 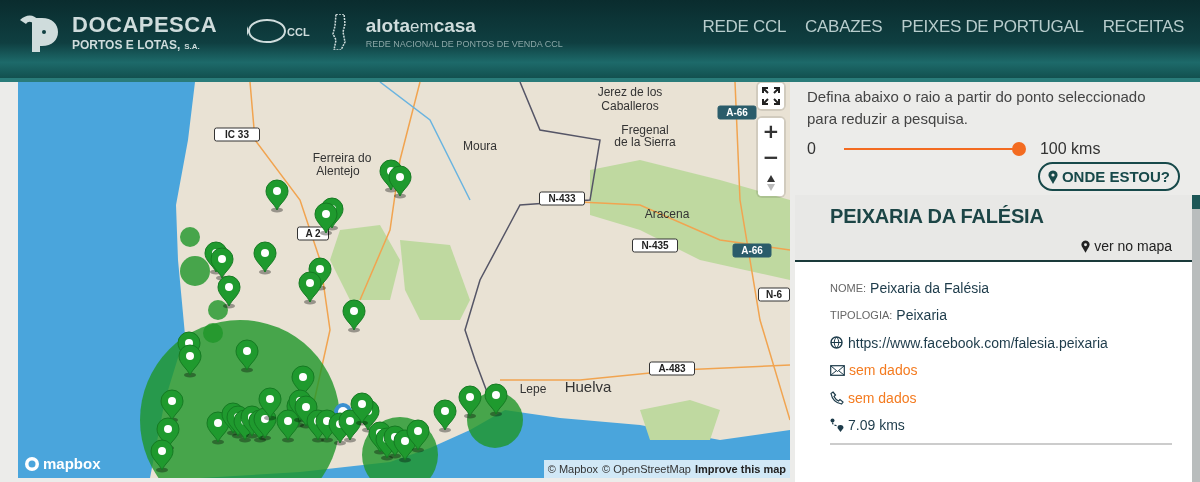 What do you see at coordinates (573, 469) in the screenshot?
I see `attribution-text: © Mapbox` at bounding box center [573, 469].